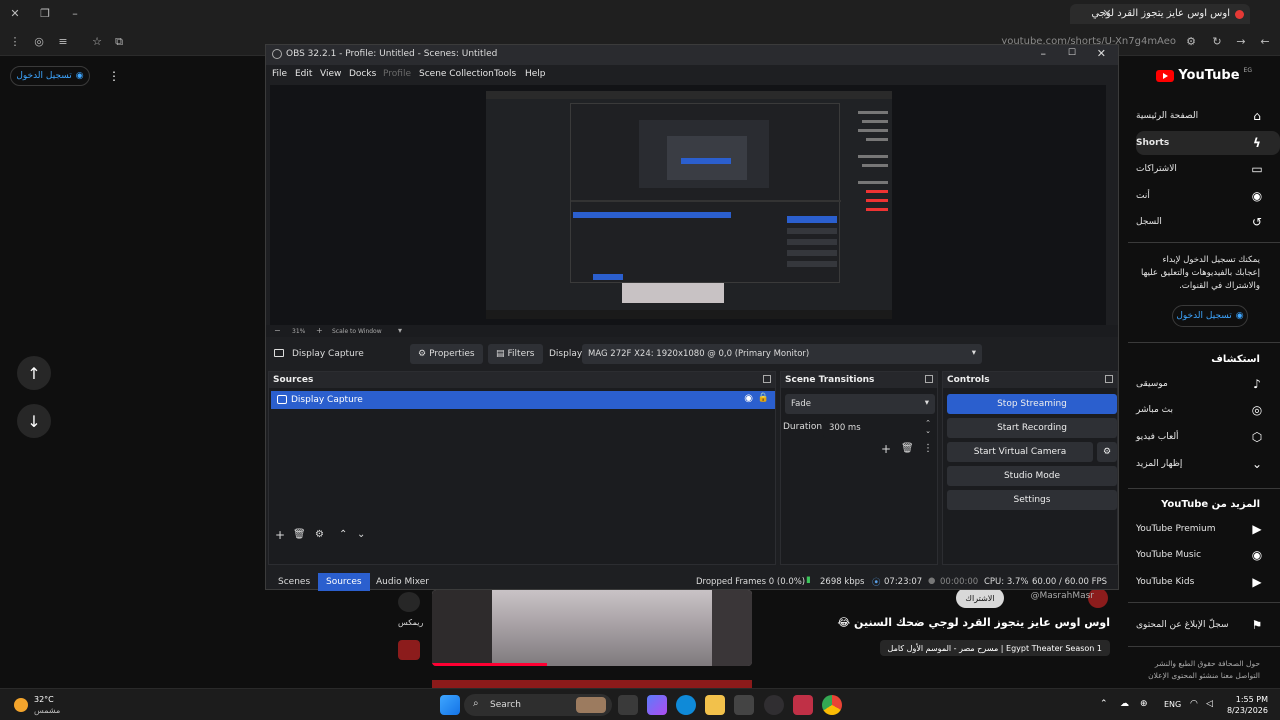 This screenshot has width=1280, height=720. I want to click on channel-audio-icon, so click(409, 650).